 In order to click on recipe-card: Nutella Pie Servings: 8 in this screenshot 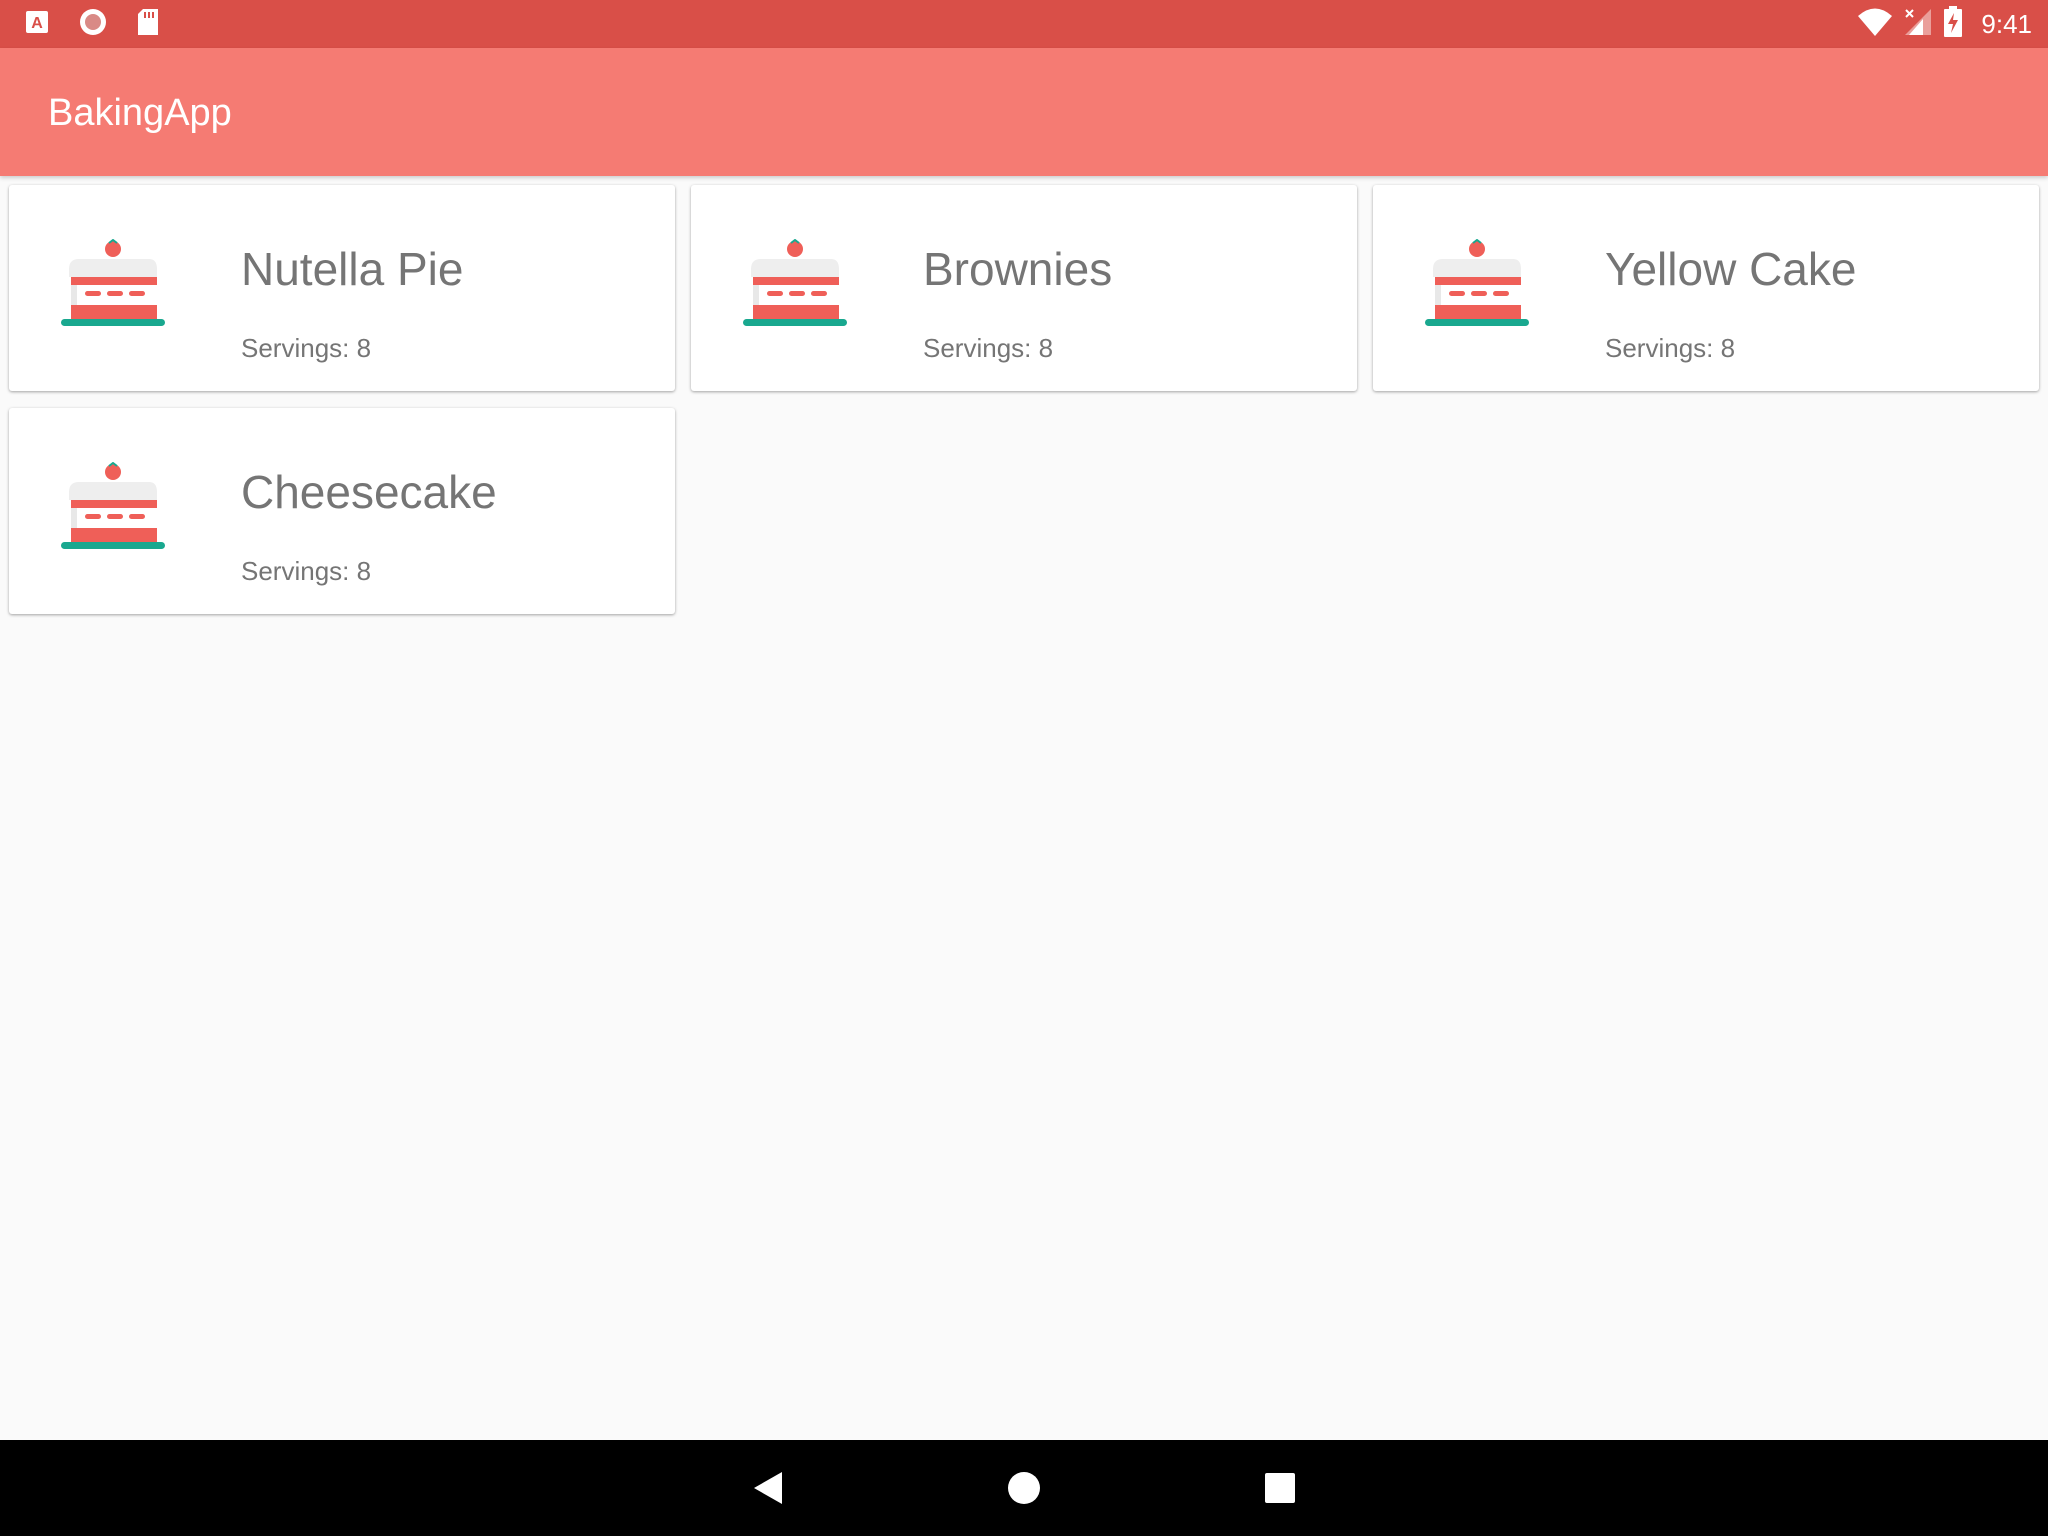, I will do `click(342, 288)`.